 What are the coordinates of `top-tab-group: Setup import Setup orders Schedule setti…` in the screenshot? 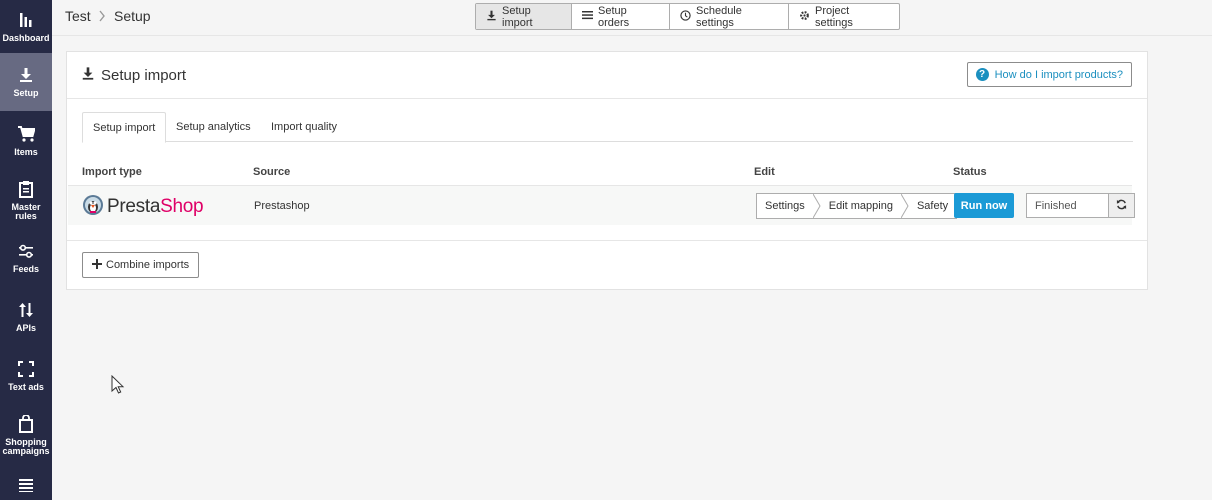 It's located at (687, 16).